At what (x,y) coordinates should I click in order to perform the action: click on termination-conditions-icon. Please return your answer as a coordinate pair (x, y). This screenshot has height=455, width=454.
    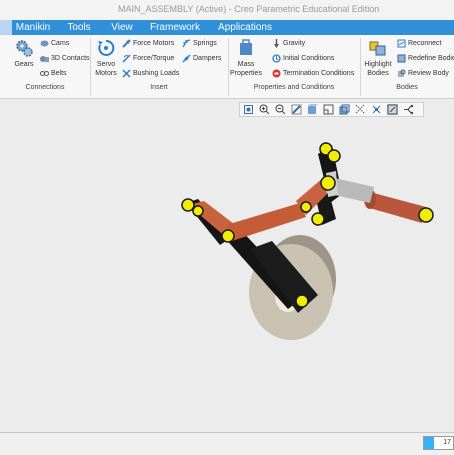
    Looking at the image, I should click on (276, 73).